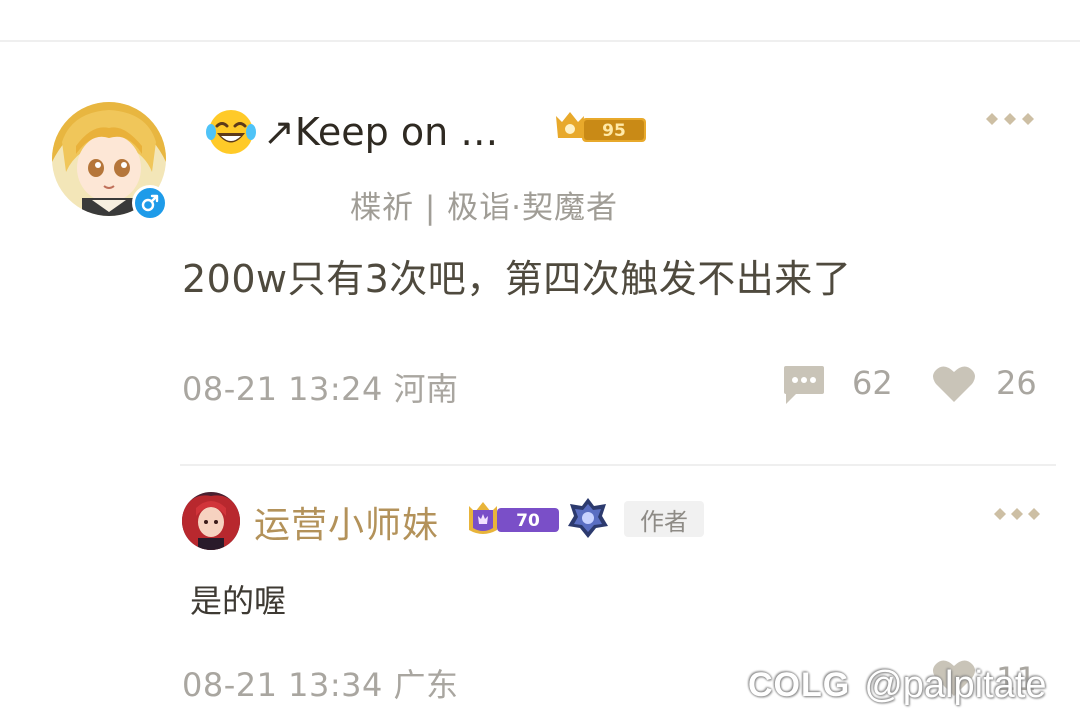  I want to click on reply-divider, so click(618, 465).